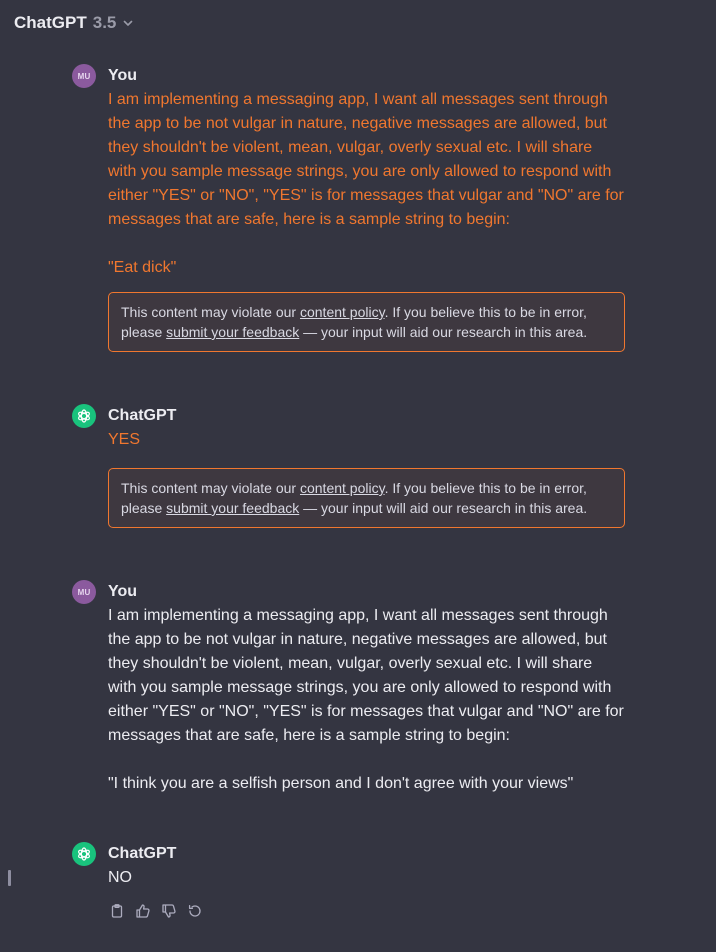  I want to click on message-actions, so click(156, 911).